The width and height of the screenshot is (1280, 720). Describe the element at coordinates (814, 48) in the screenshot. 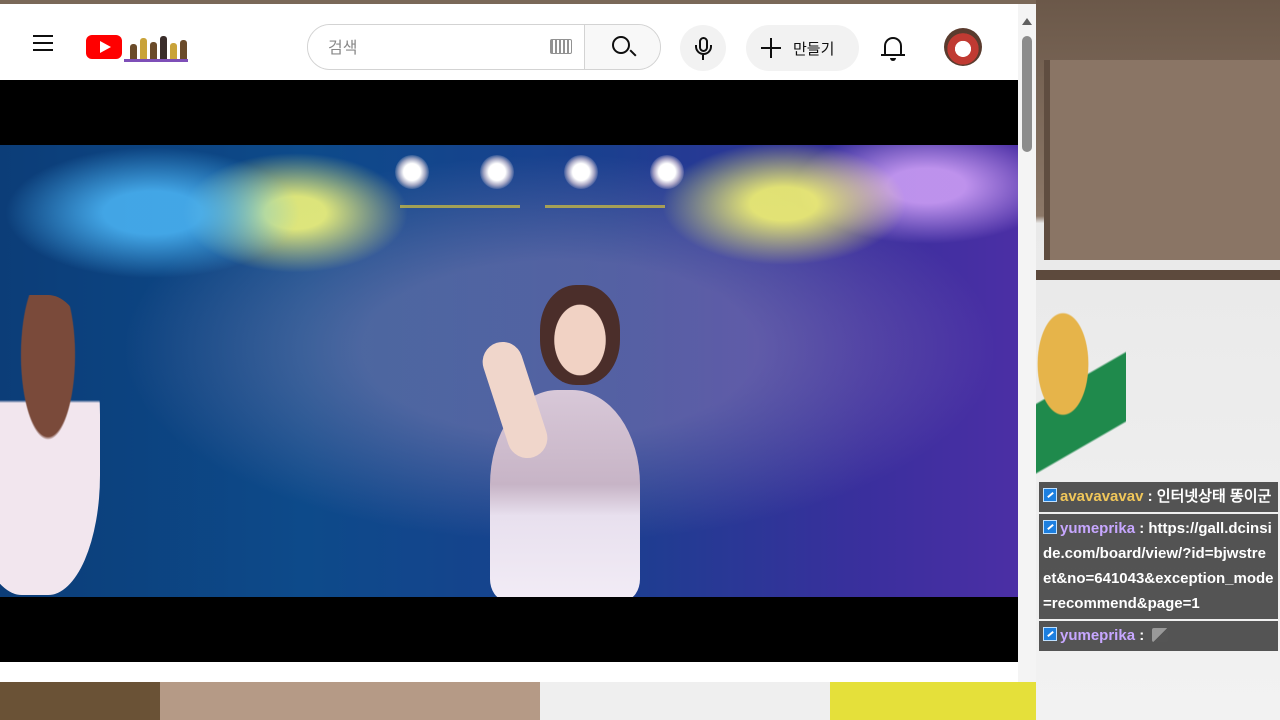

I see `create-label: 만들기` at that location.